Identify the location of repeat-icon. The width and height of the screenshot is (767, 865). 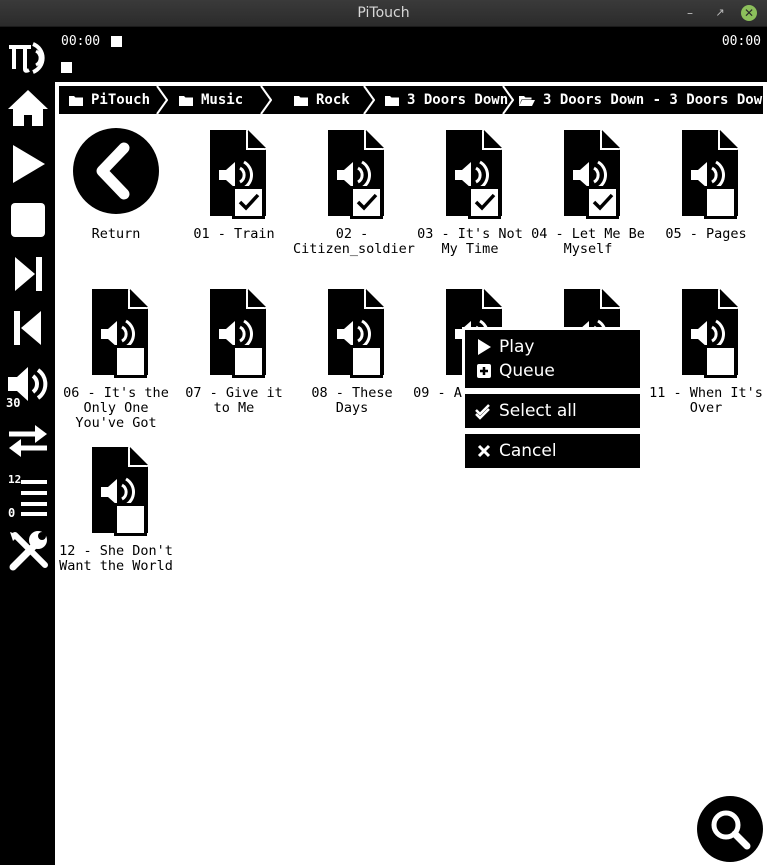
(28, 440).